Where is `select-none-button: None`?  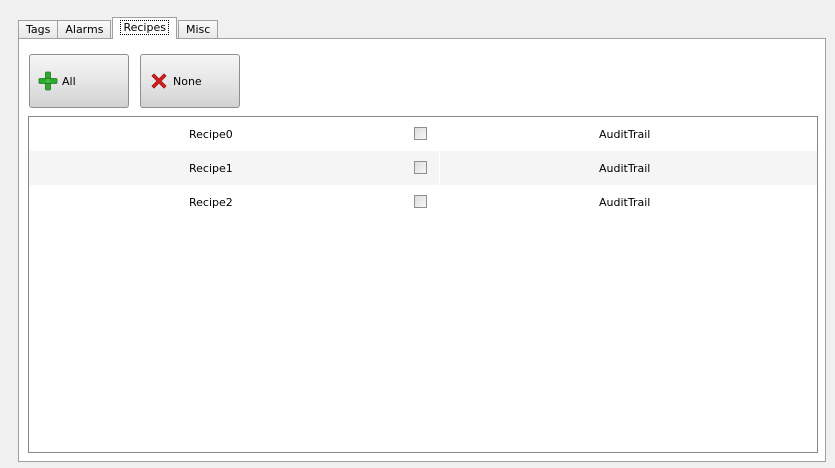 select-none-button: None is located at coordinates (190, 81).